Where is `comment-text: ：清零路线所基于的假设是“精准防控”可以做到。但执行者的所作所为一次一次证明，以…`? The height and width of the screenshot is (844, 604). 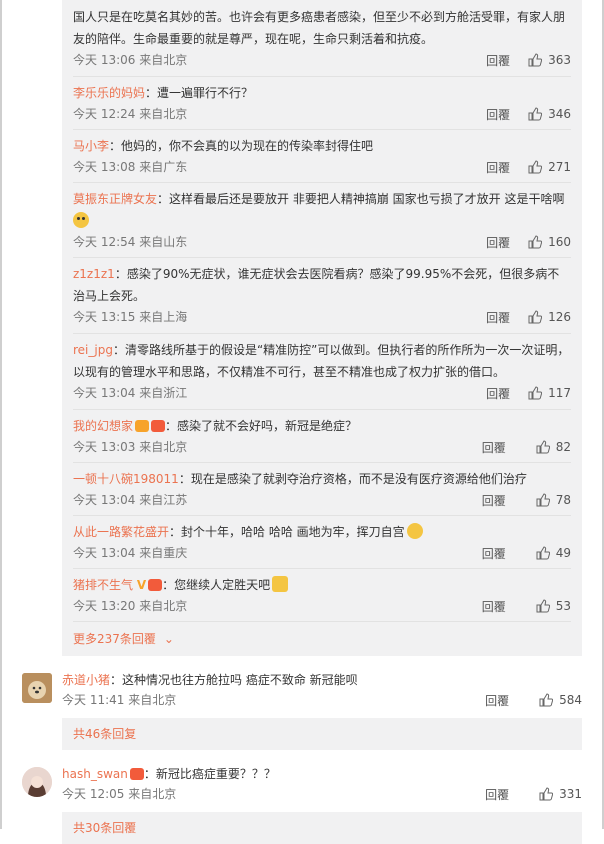 comment-text: ：清零路线所基于的假设是“精准防控”可以做到。但执行者的所作所为一次一次证明，以… is located at coordinates (321, 361).